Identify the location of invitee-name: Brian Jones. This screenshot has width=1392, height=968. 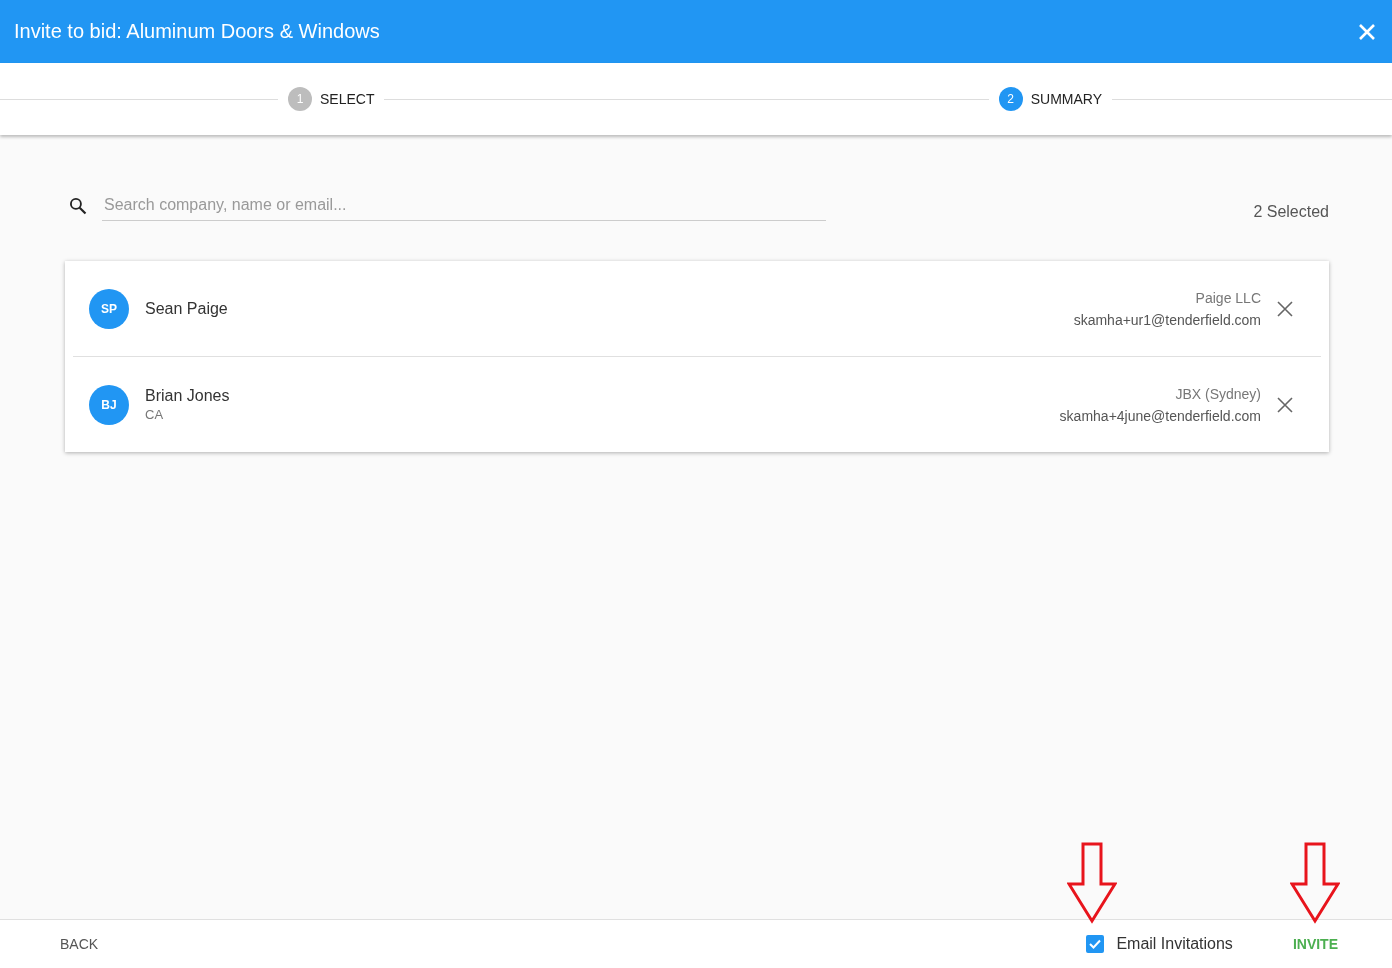
(188, 396).